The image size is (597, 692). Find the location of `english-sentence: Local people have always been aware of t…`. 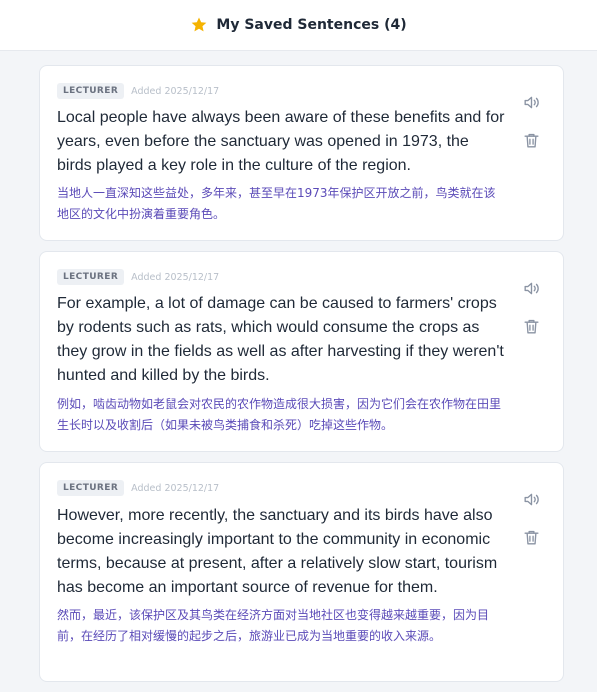

english-sentence: Local people have always been aware of t… is located at coordinates (281, 141).